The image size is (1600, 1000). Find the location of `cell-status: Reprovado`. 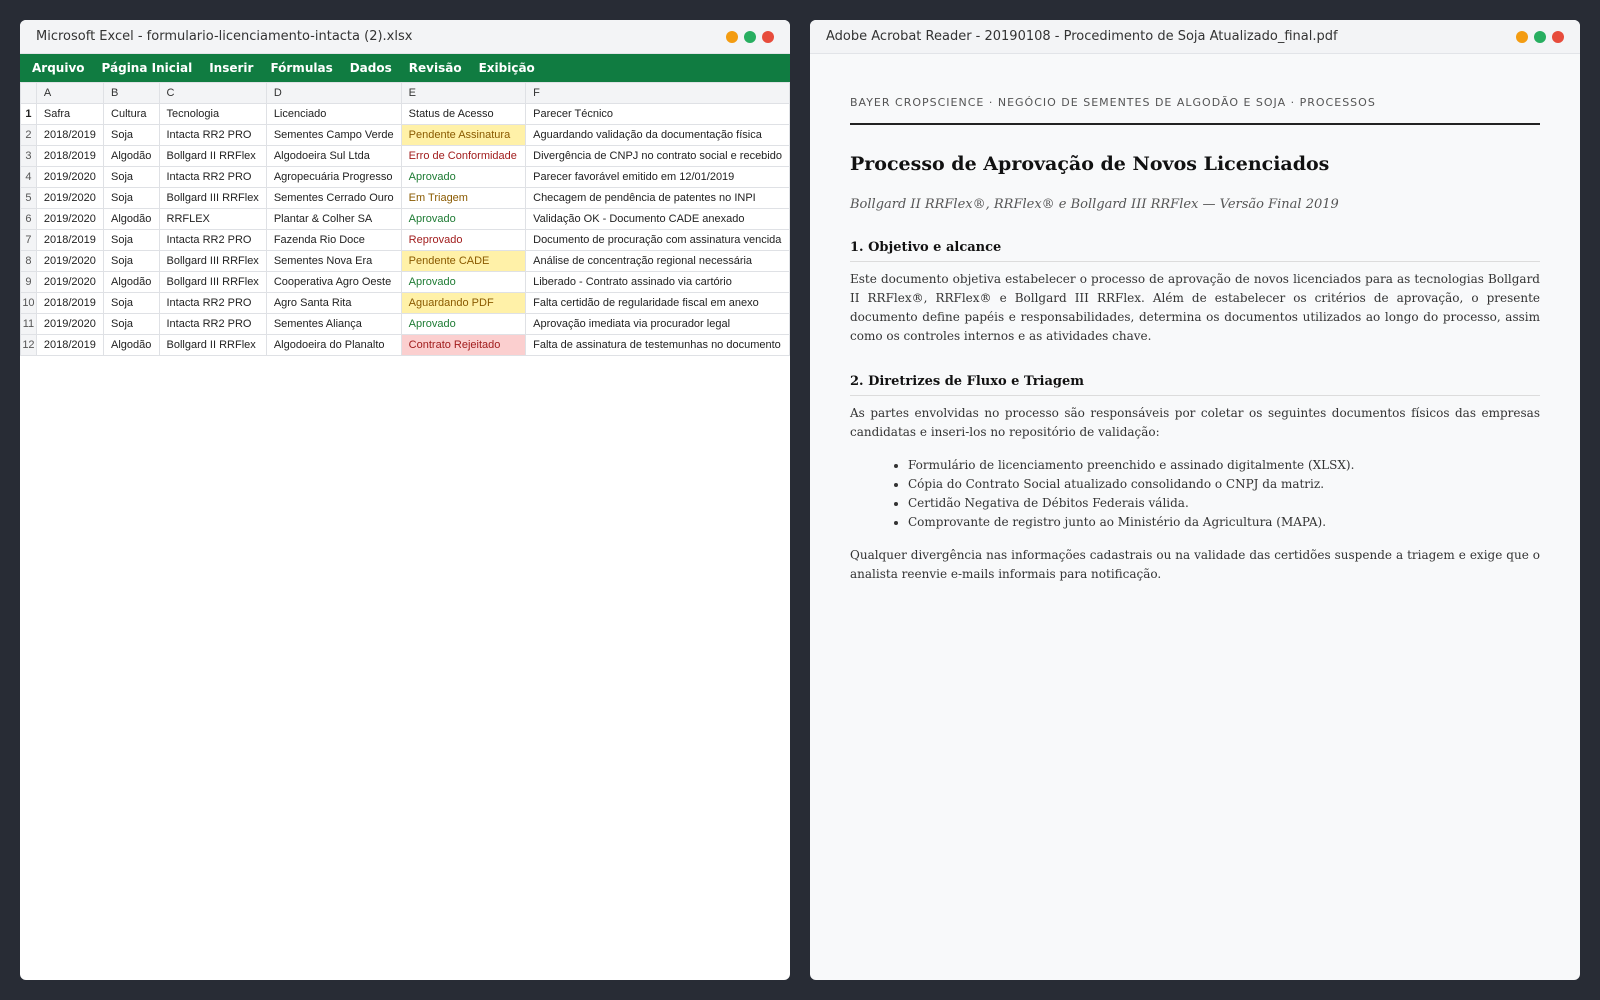

cell-status: Reprovado is located at coordinates (463, 240).